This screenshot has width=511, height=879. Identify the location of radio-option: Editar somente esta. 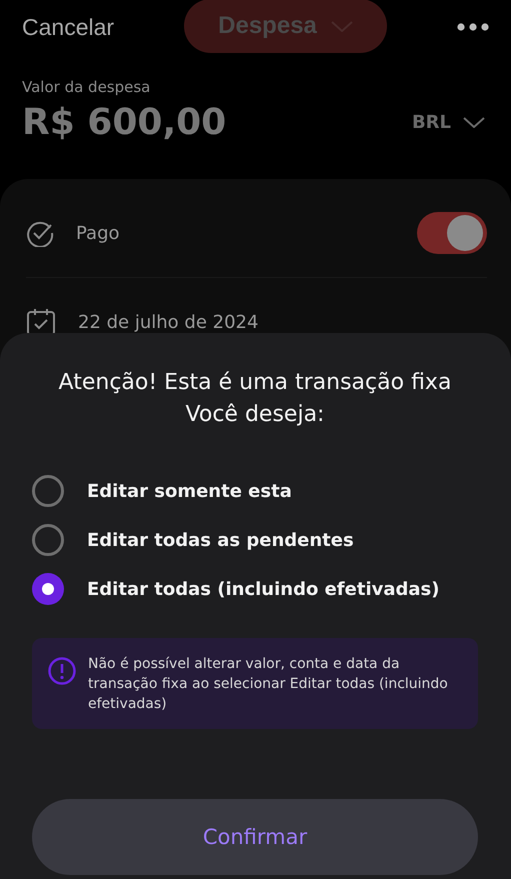
(255, 491).